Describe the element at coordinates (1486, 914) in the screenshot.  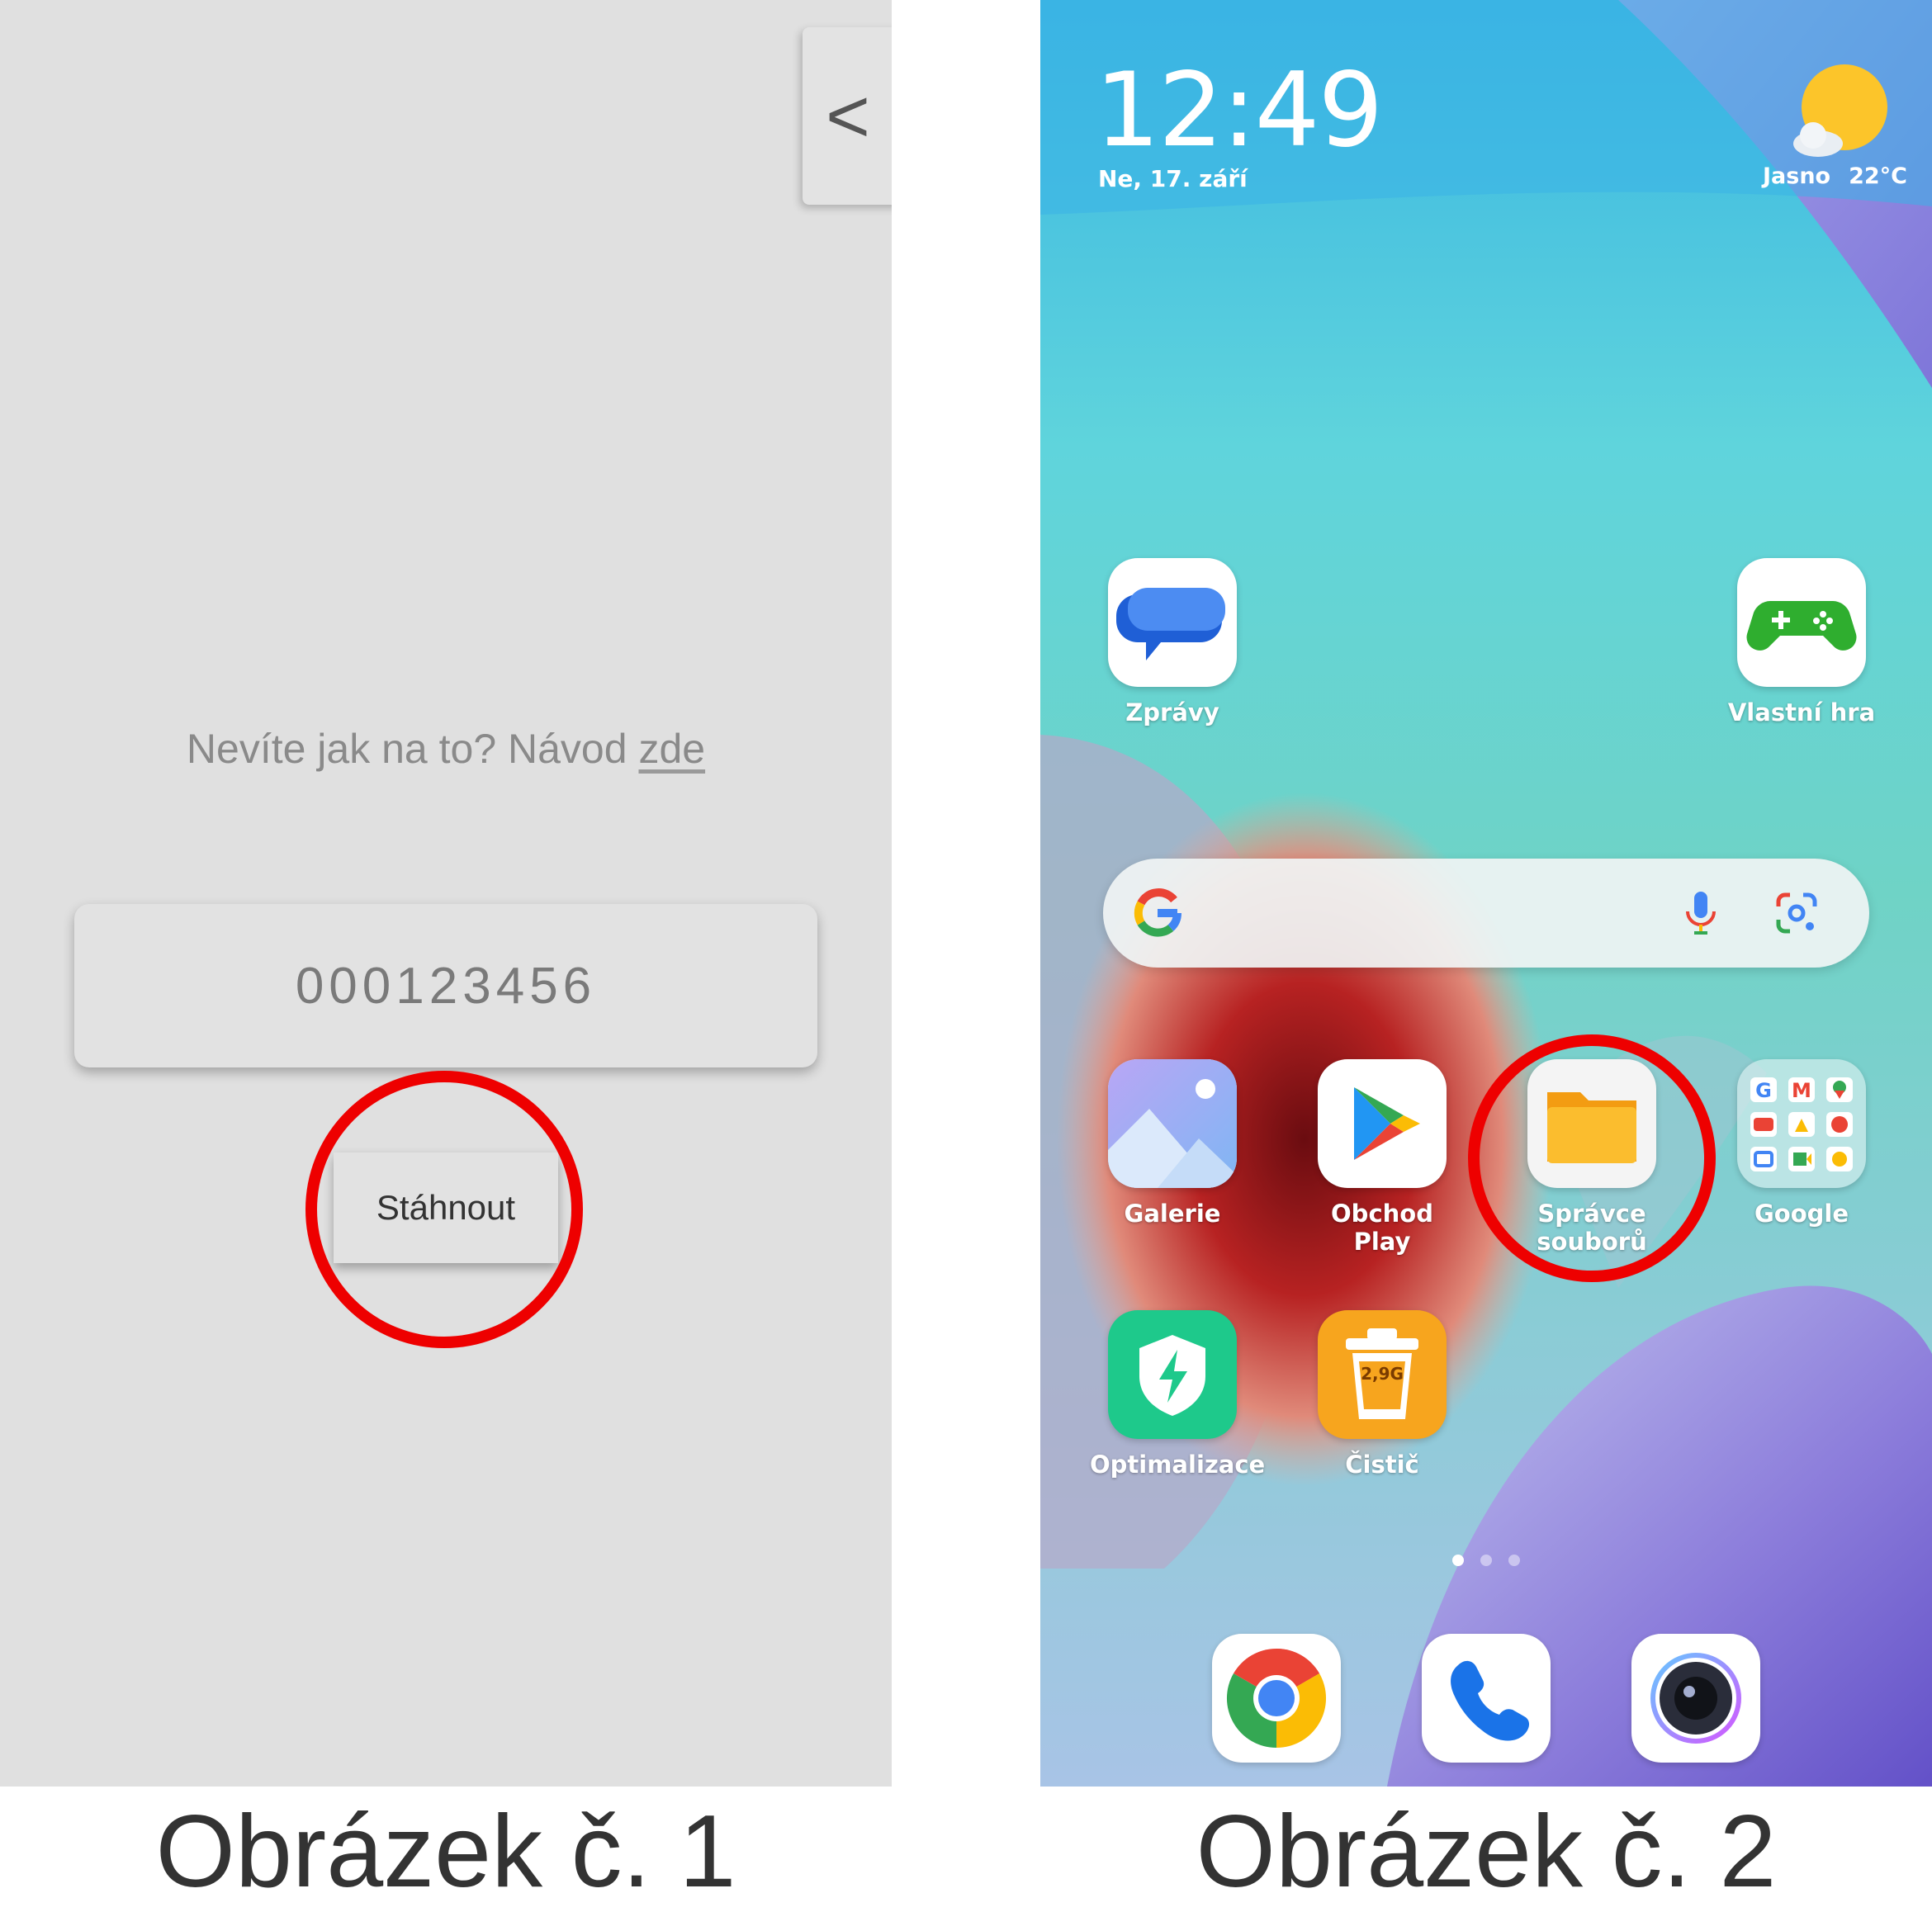
I see `google-search-bar` at that location.